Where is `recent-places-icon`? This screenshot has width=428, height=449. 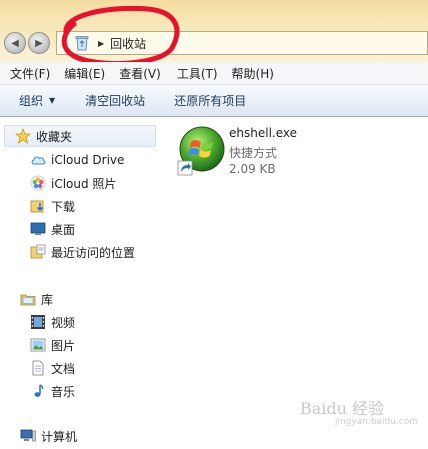 recent-places-icon is located at coordinates (38, 251).